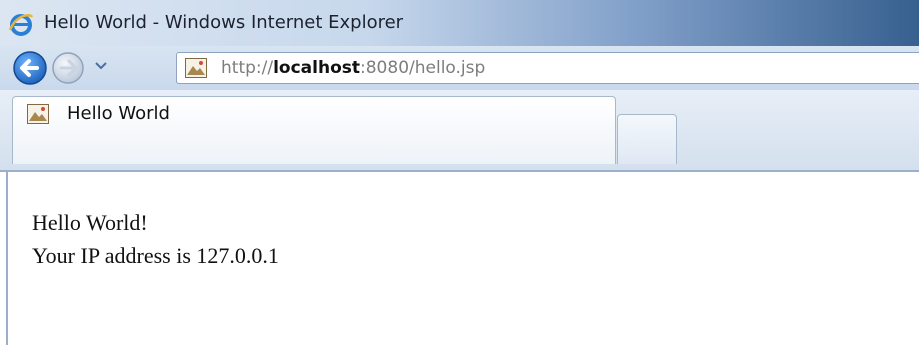 The image size is (919, 345). Describe the element at coordinates (247, 68) in the screenshot. I see `url-prefix: http://` at that location.